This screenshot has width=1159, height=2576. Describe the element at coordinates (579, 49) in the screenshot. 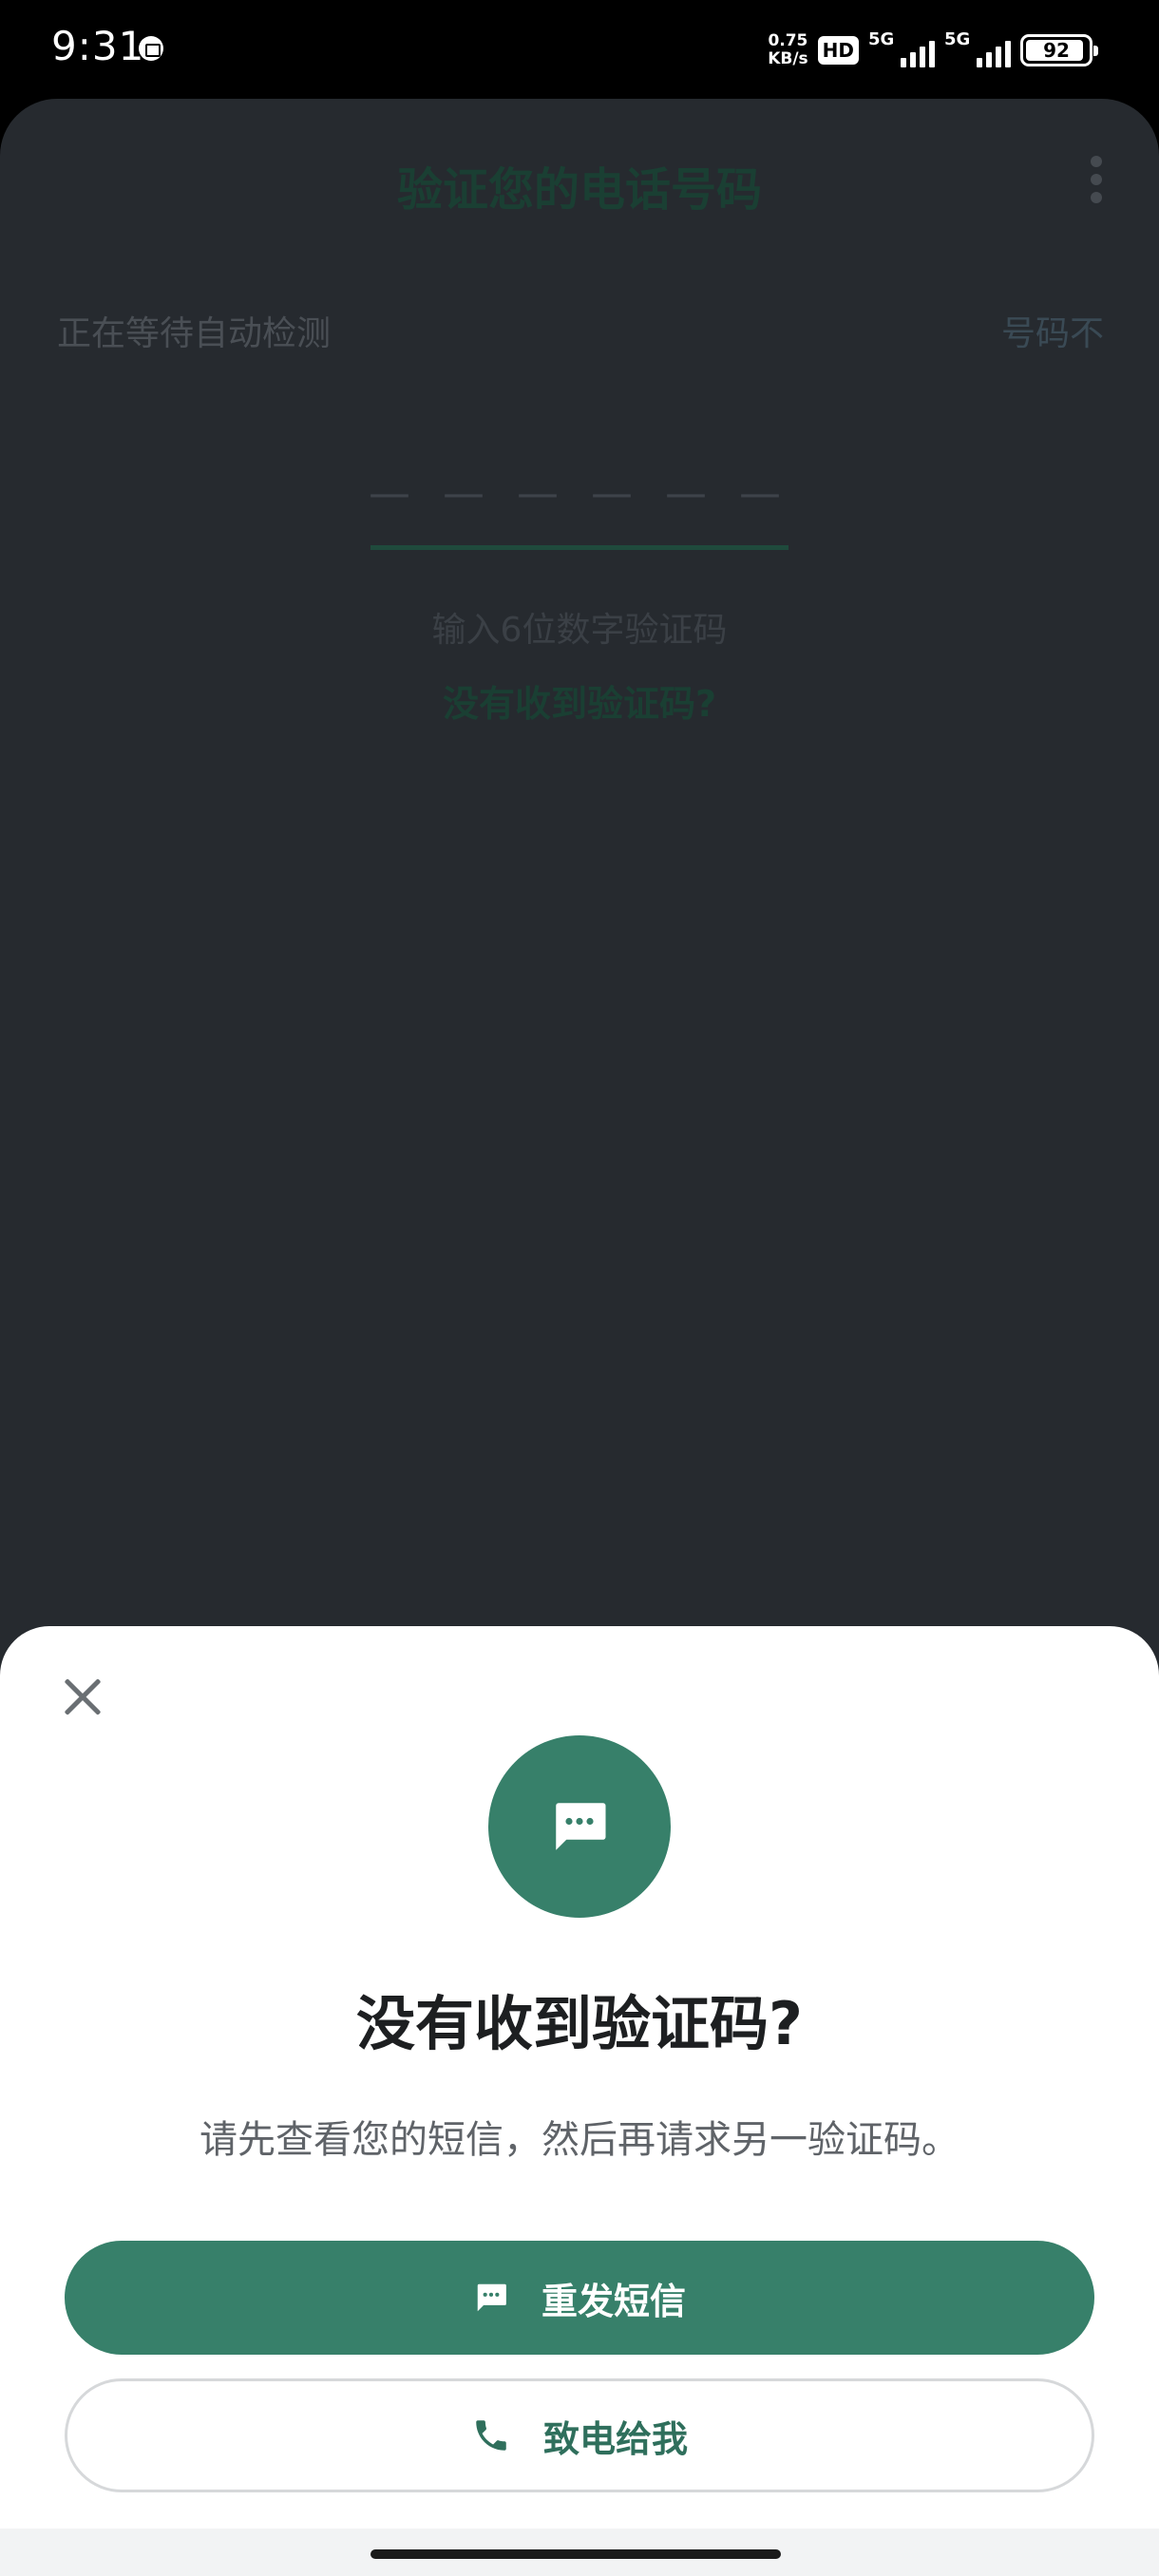

I see `status-bar: 9:31 0.75 KB/s HD 5G 5G 92` at that location.